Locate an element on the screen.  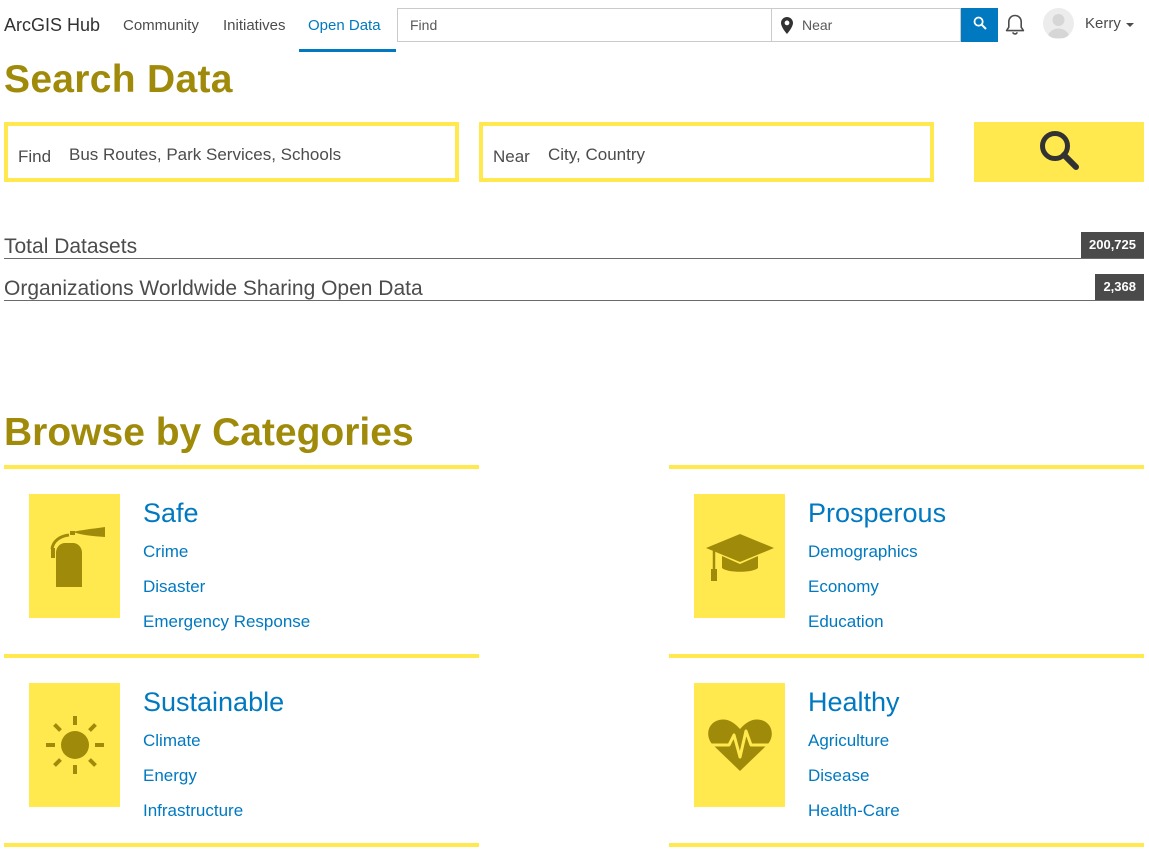
category-link-emergency-response: Emergency Response is located at coordinates (226, 622).